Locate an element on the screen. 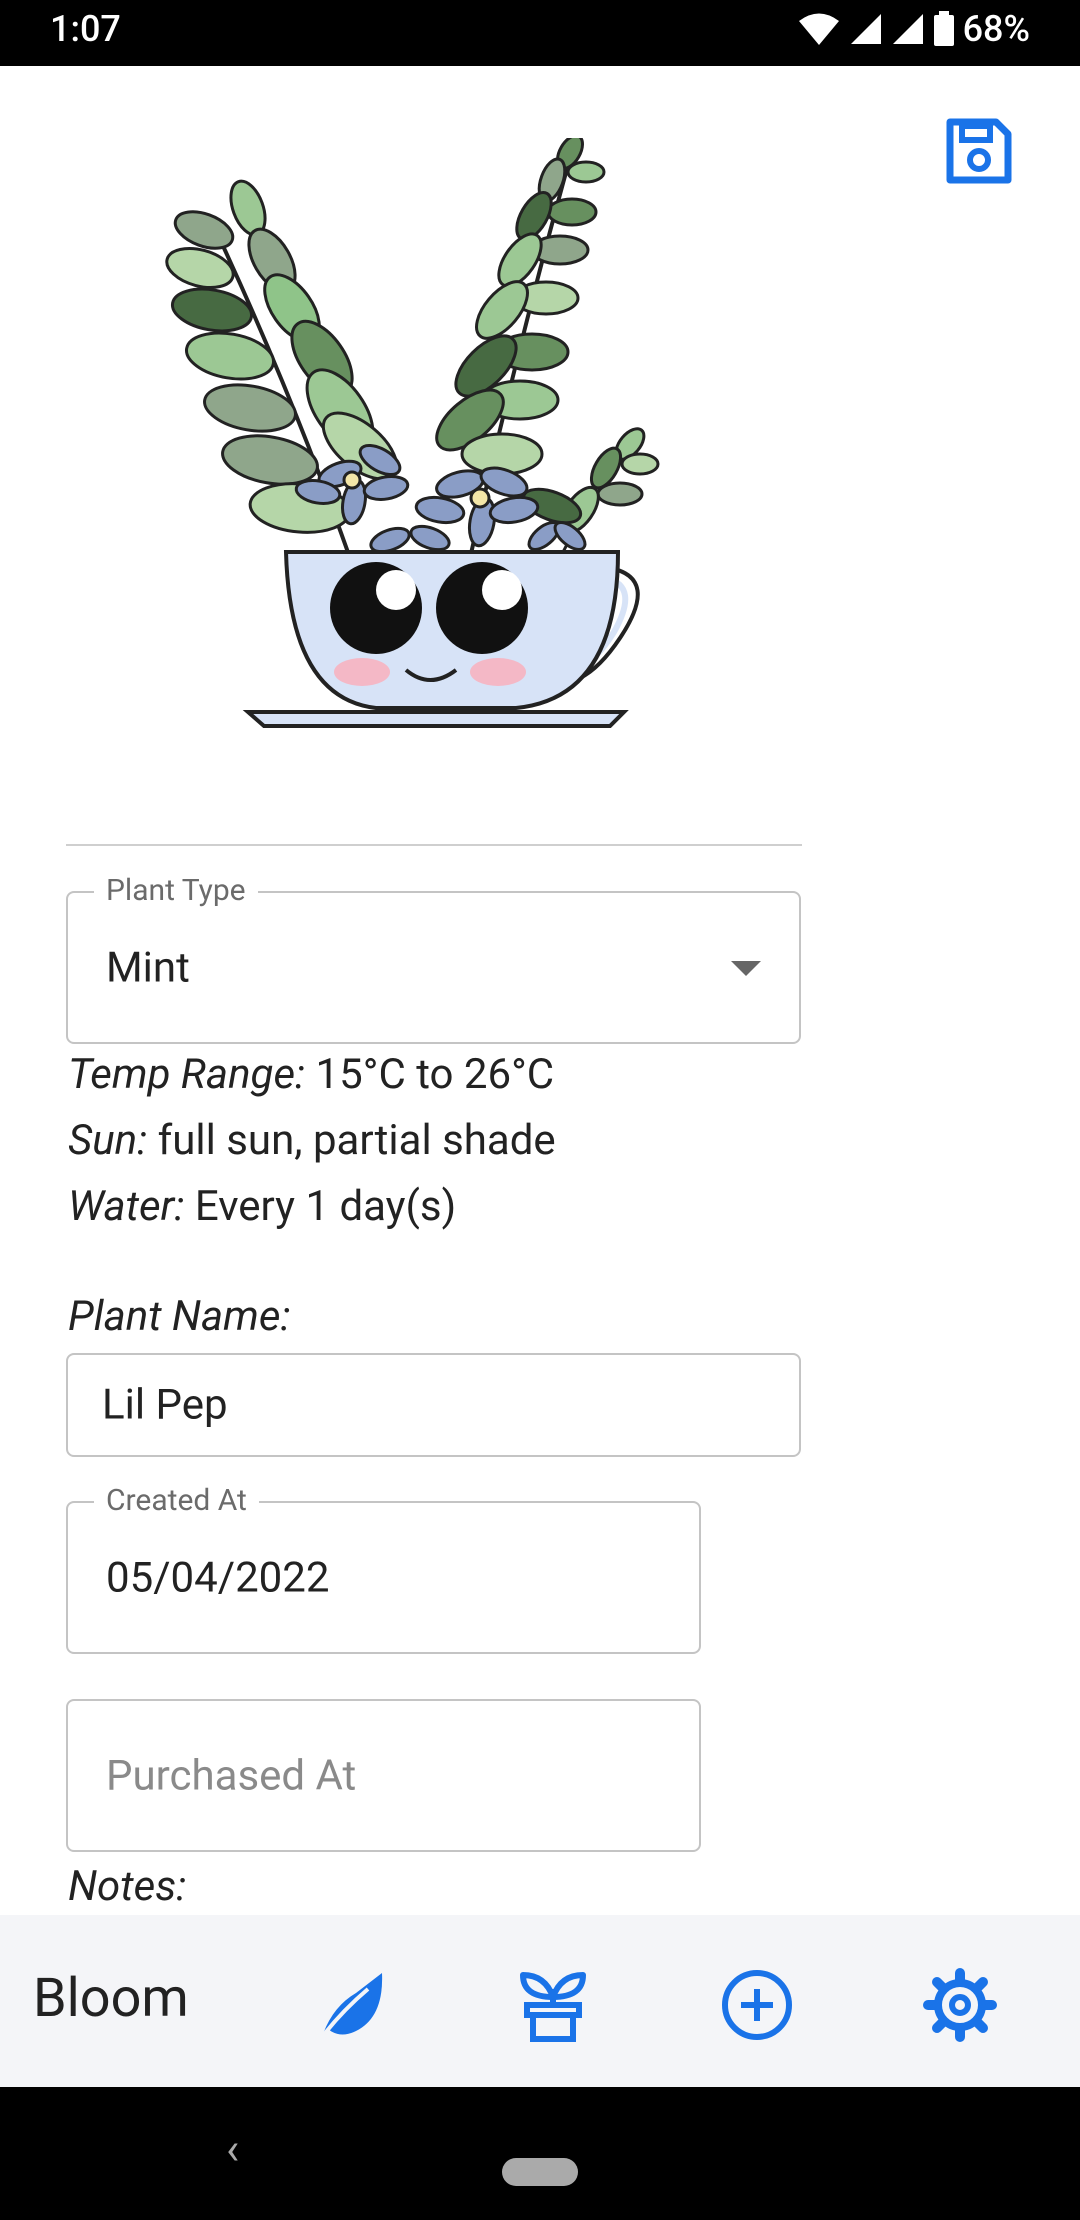  sun-info: Sun: full sun, partial shade is located at coordinates (312, 1140).